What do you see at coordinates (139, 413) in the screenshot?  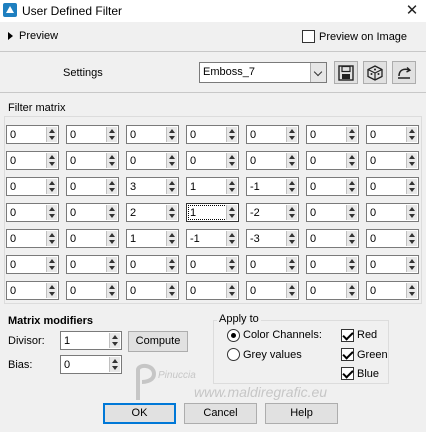 I see `ok-button: OK` at bounding box center [139, 413].